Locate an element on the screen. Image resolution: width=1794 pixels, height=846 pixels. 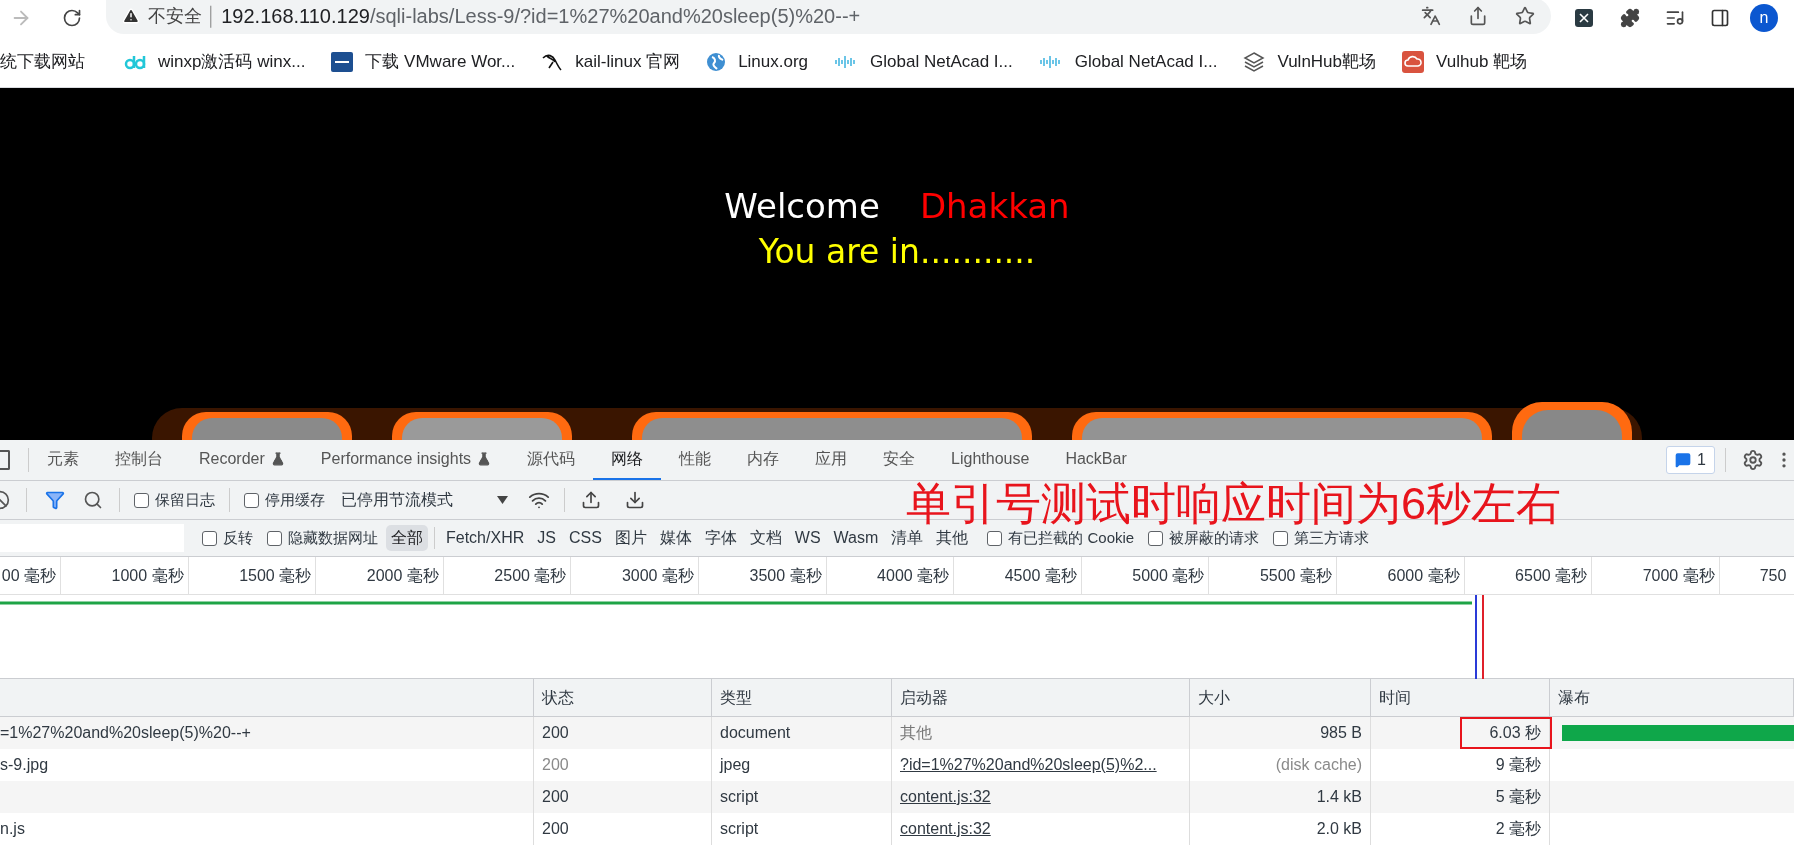
import-icon is located at coordinates (591, 500).